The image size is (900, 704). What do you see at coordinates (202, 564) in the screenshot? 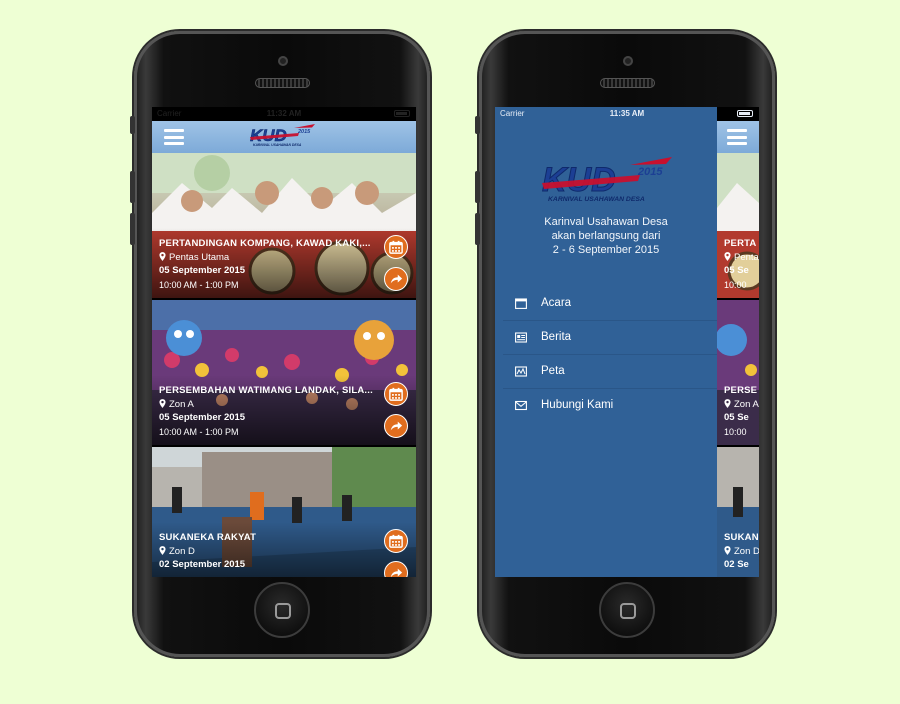
I see `event-date: 02 September 2015` at bounding box center [202, 564].